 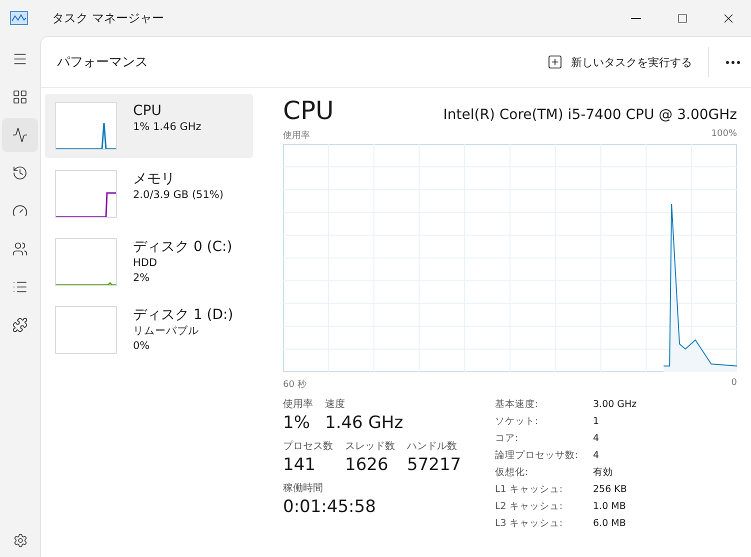 What do you see at coordinates (733, 62) in the screenshot?
I see `more-icon` at bounding box center [733, 62].